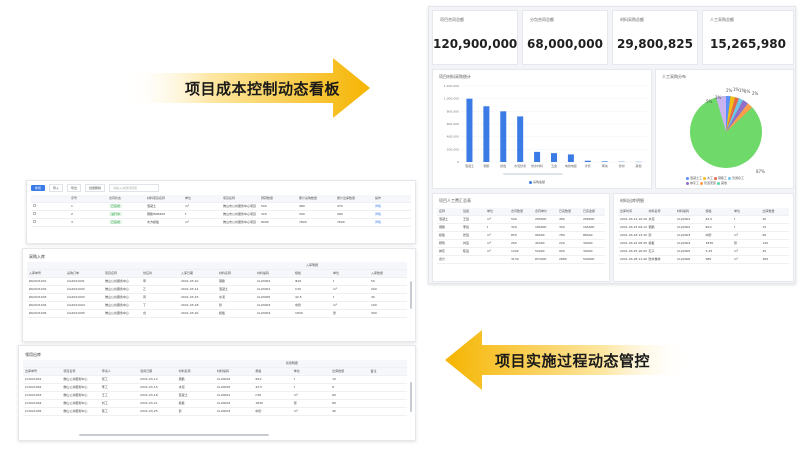 The image size is (800, 453). What do you see at coordinates (497, 227) in the screenshot?
I see `table-cell: t` at bounding box center [497, 227].